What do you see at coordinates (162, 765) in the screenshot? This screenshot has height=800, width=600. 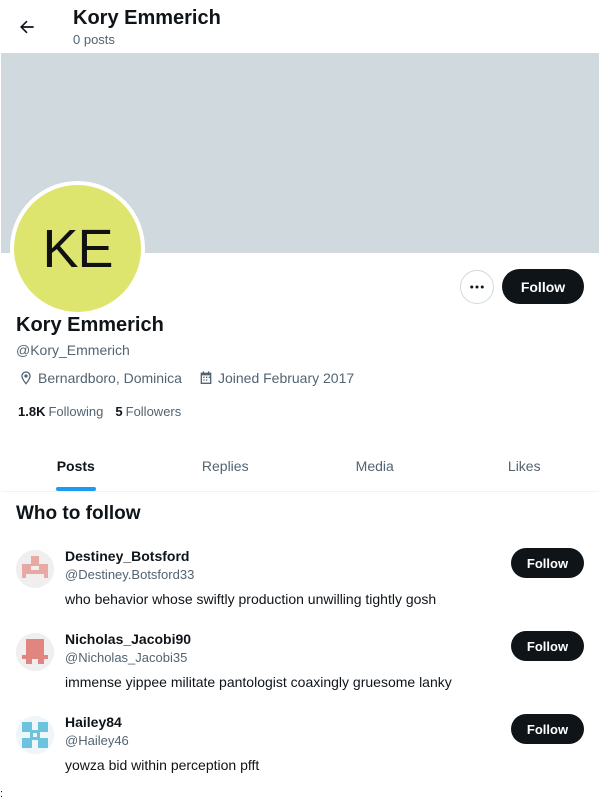 I see `suggested-user-bio: yowza bid within perception pfft` at bounding box center [162, 765].